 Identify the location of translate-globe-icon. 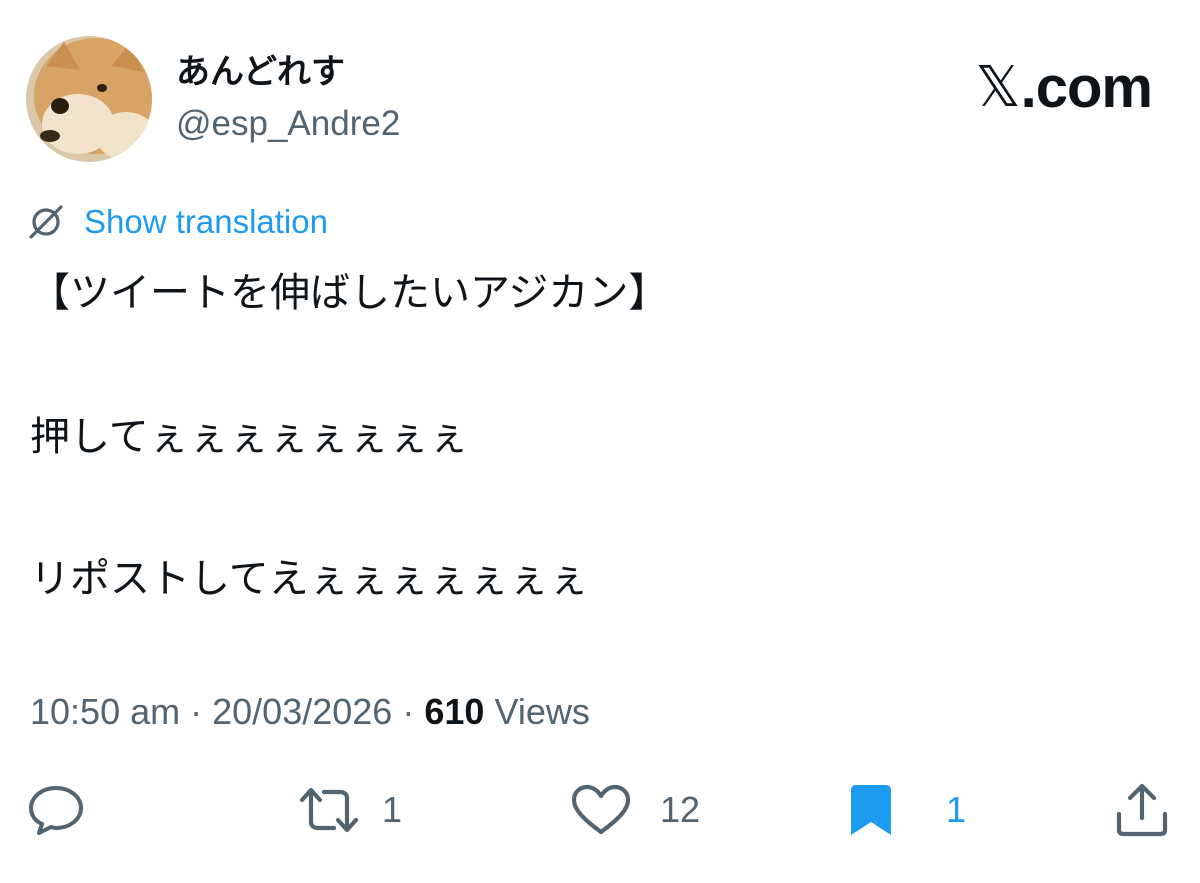
(46, 222).